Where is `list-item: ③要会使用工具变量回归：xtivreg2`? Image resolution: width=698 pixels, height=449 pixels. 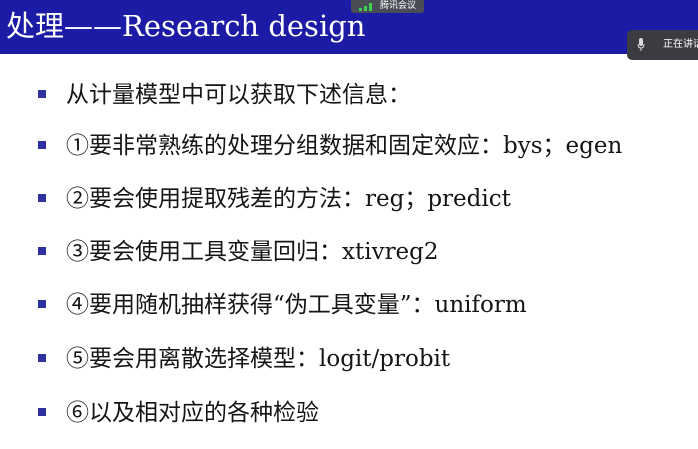
list-item: ③要会使用工具变量回归：xtivreg2 is located at coordinates (349, 252).